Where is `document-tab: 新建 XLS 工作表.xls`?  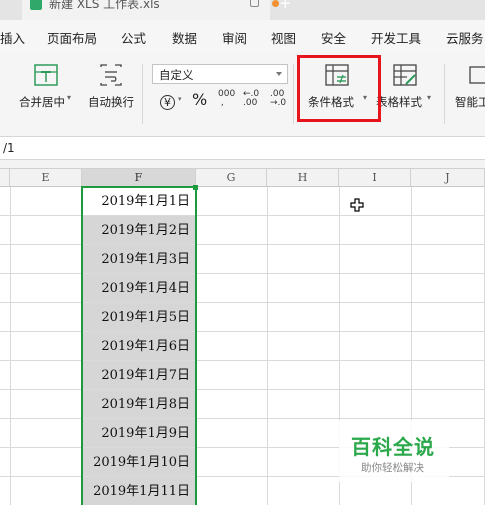
document-tab: 新建 XLS 工作表.xls is located at coordinates (150, 10).